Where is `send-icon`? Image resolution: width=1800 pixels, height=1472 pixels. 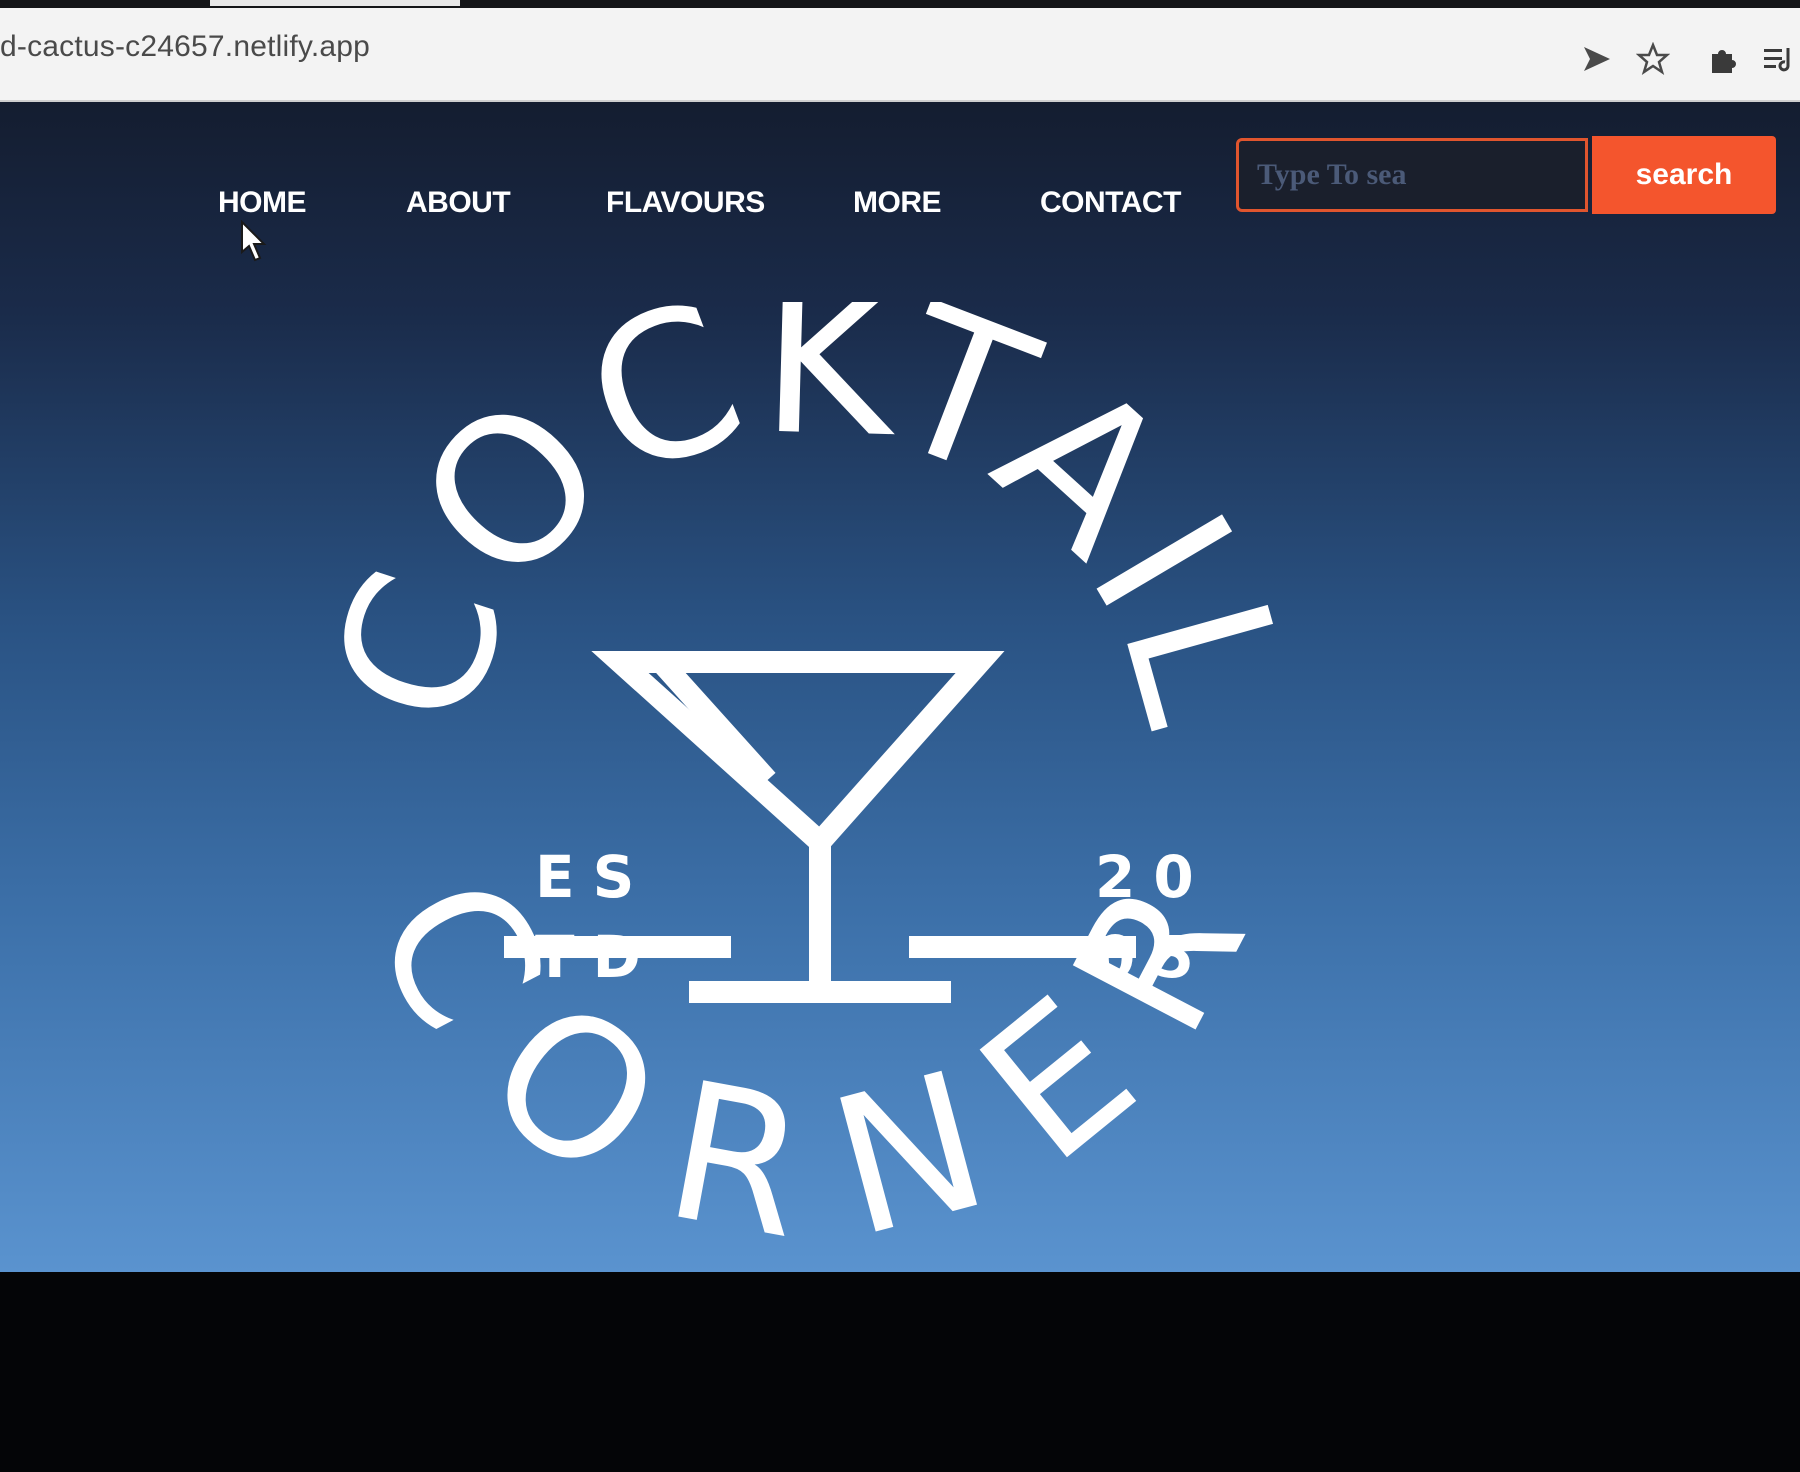 send-icon is located at coordinates (1597, 59).